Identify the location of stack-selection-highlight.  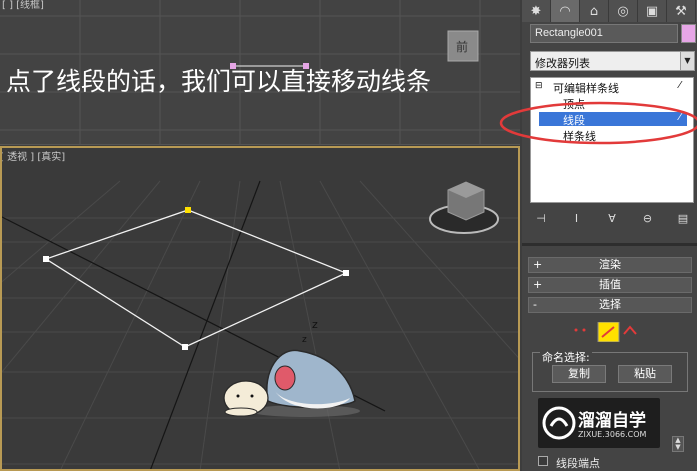
(613, 119).